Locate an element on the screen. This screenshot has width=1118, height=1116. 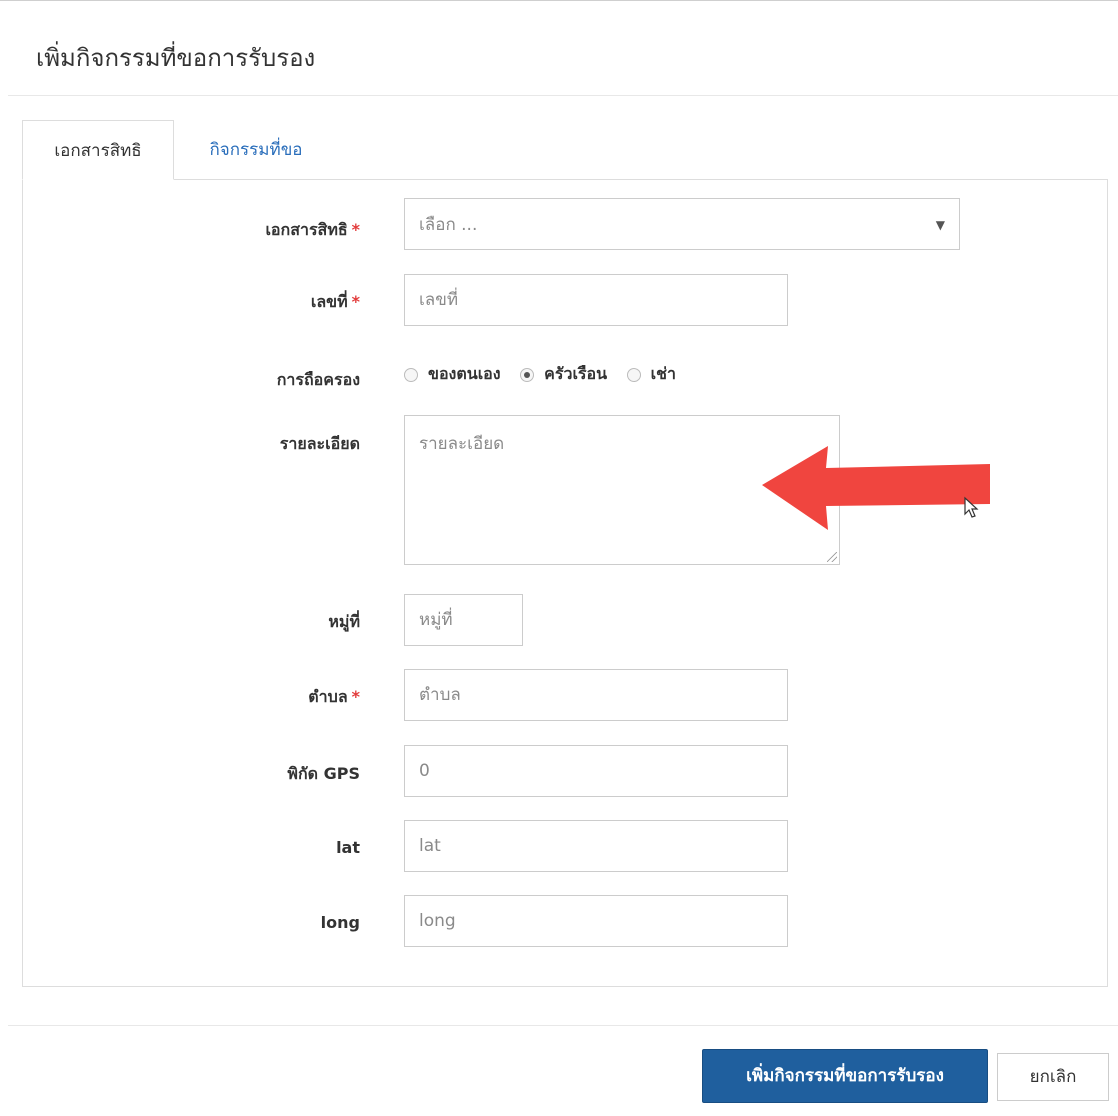
footer-divider is located at coordinates (563, 1025).